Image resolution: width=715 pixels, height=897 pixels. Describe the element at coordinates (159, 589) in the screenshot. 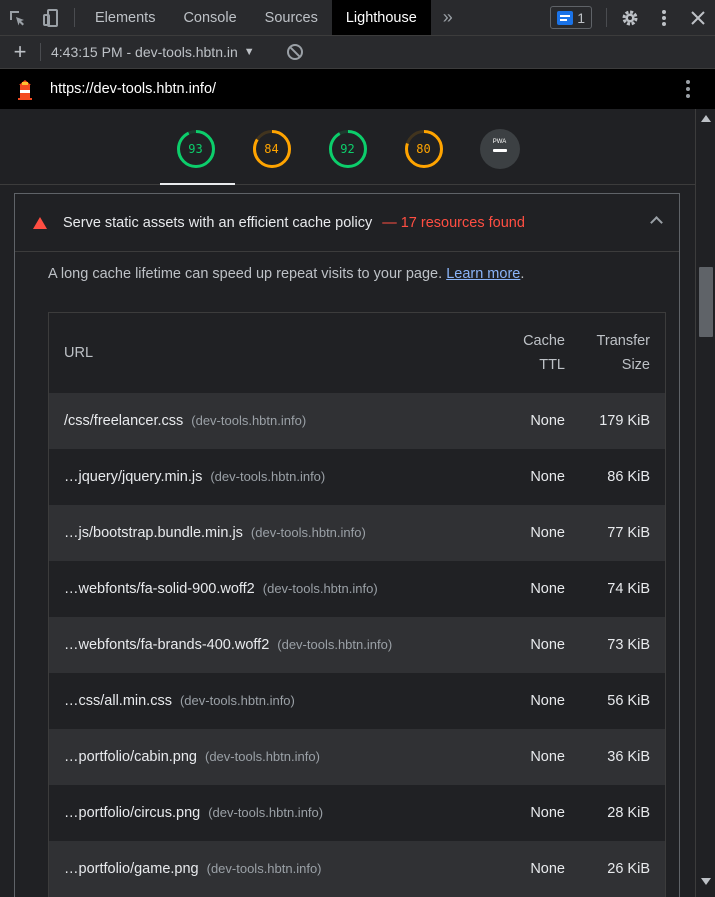

I see `resource-url: …webfonts/fa-solid-900.woff2` at that location.